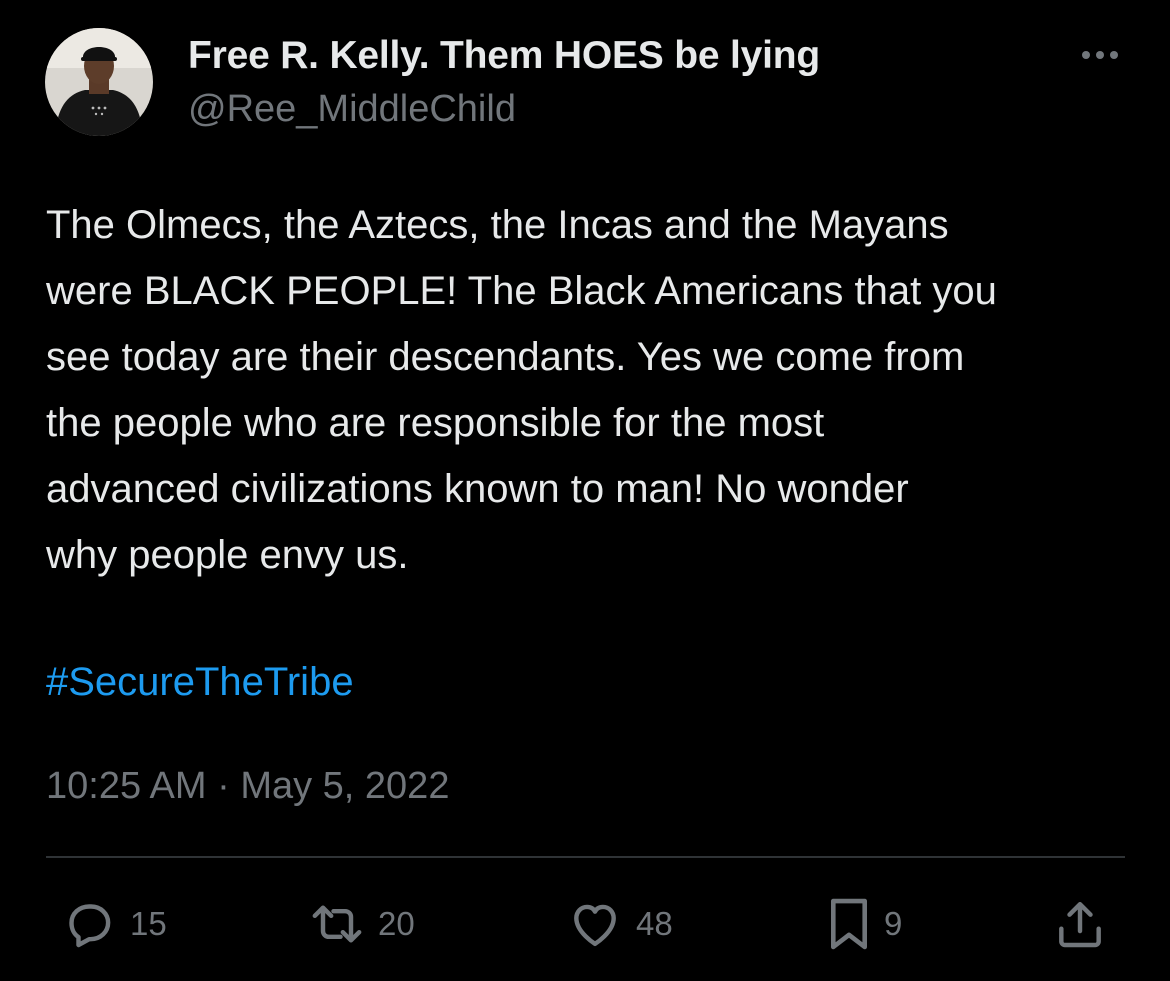 The height and width of the screenshot is (981, 1170). What do you see at coordinates (112, 924) in the screenshot?
I see `reply-button: 15` at bounding box center [112, 924].